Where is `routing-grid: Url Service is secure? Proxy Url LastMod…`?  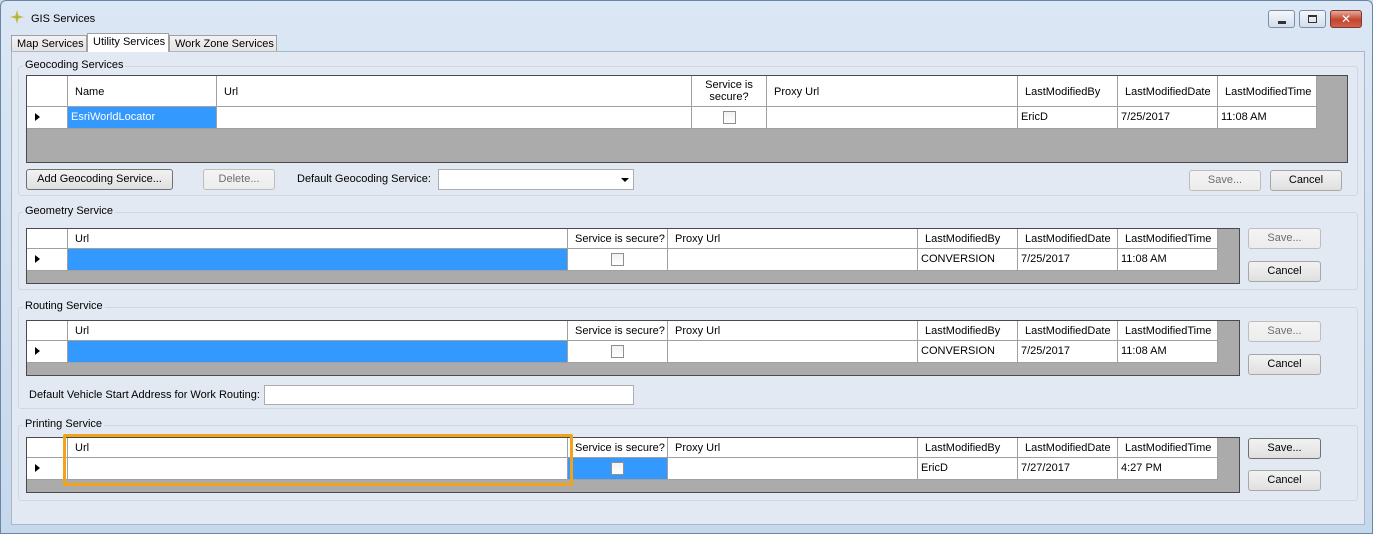 routing-grid: Url Service is secure? Proxy Url LastMod… is located at coordinates (633, 348).